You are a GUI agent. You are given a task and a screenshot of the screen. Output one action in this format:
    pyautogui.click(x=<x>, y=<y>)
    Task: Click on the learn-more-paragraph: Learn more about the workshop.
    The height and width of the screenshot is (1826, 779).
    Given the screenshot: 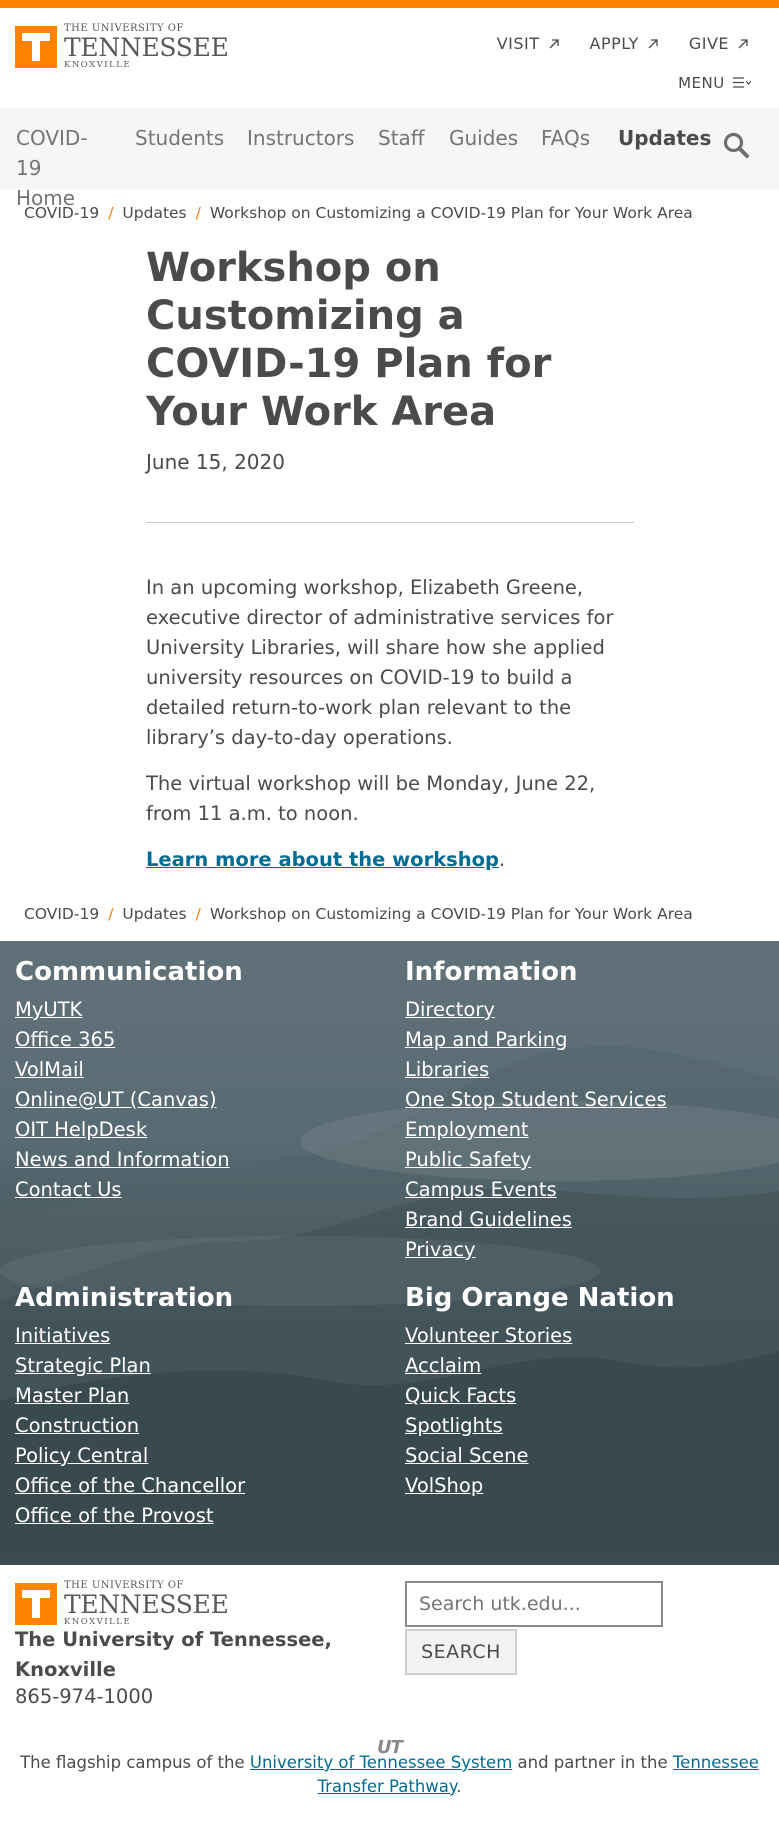 What is the action you would take?
    pyautogui.click(x=390, y=860)
    